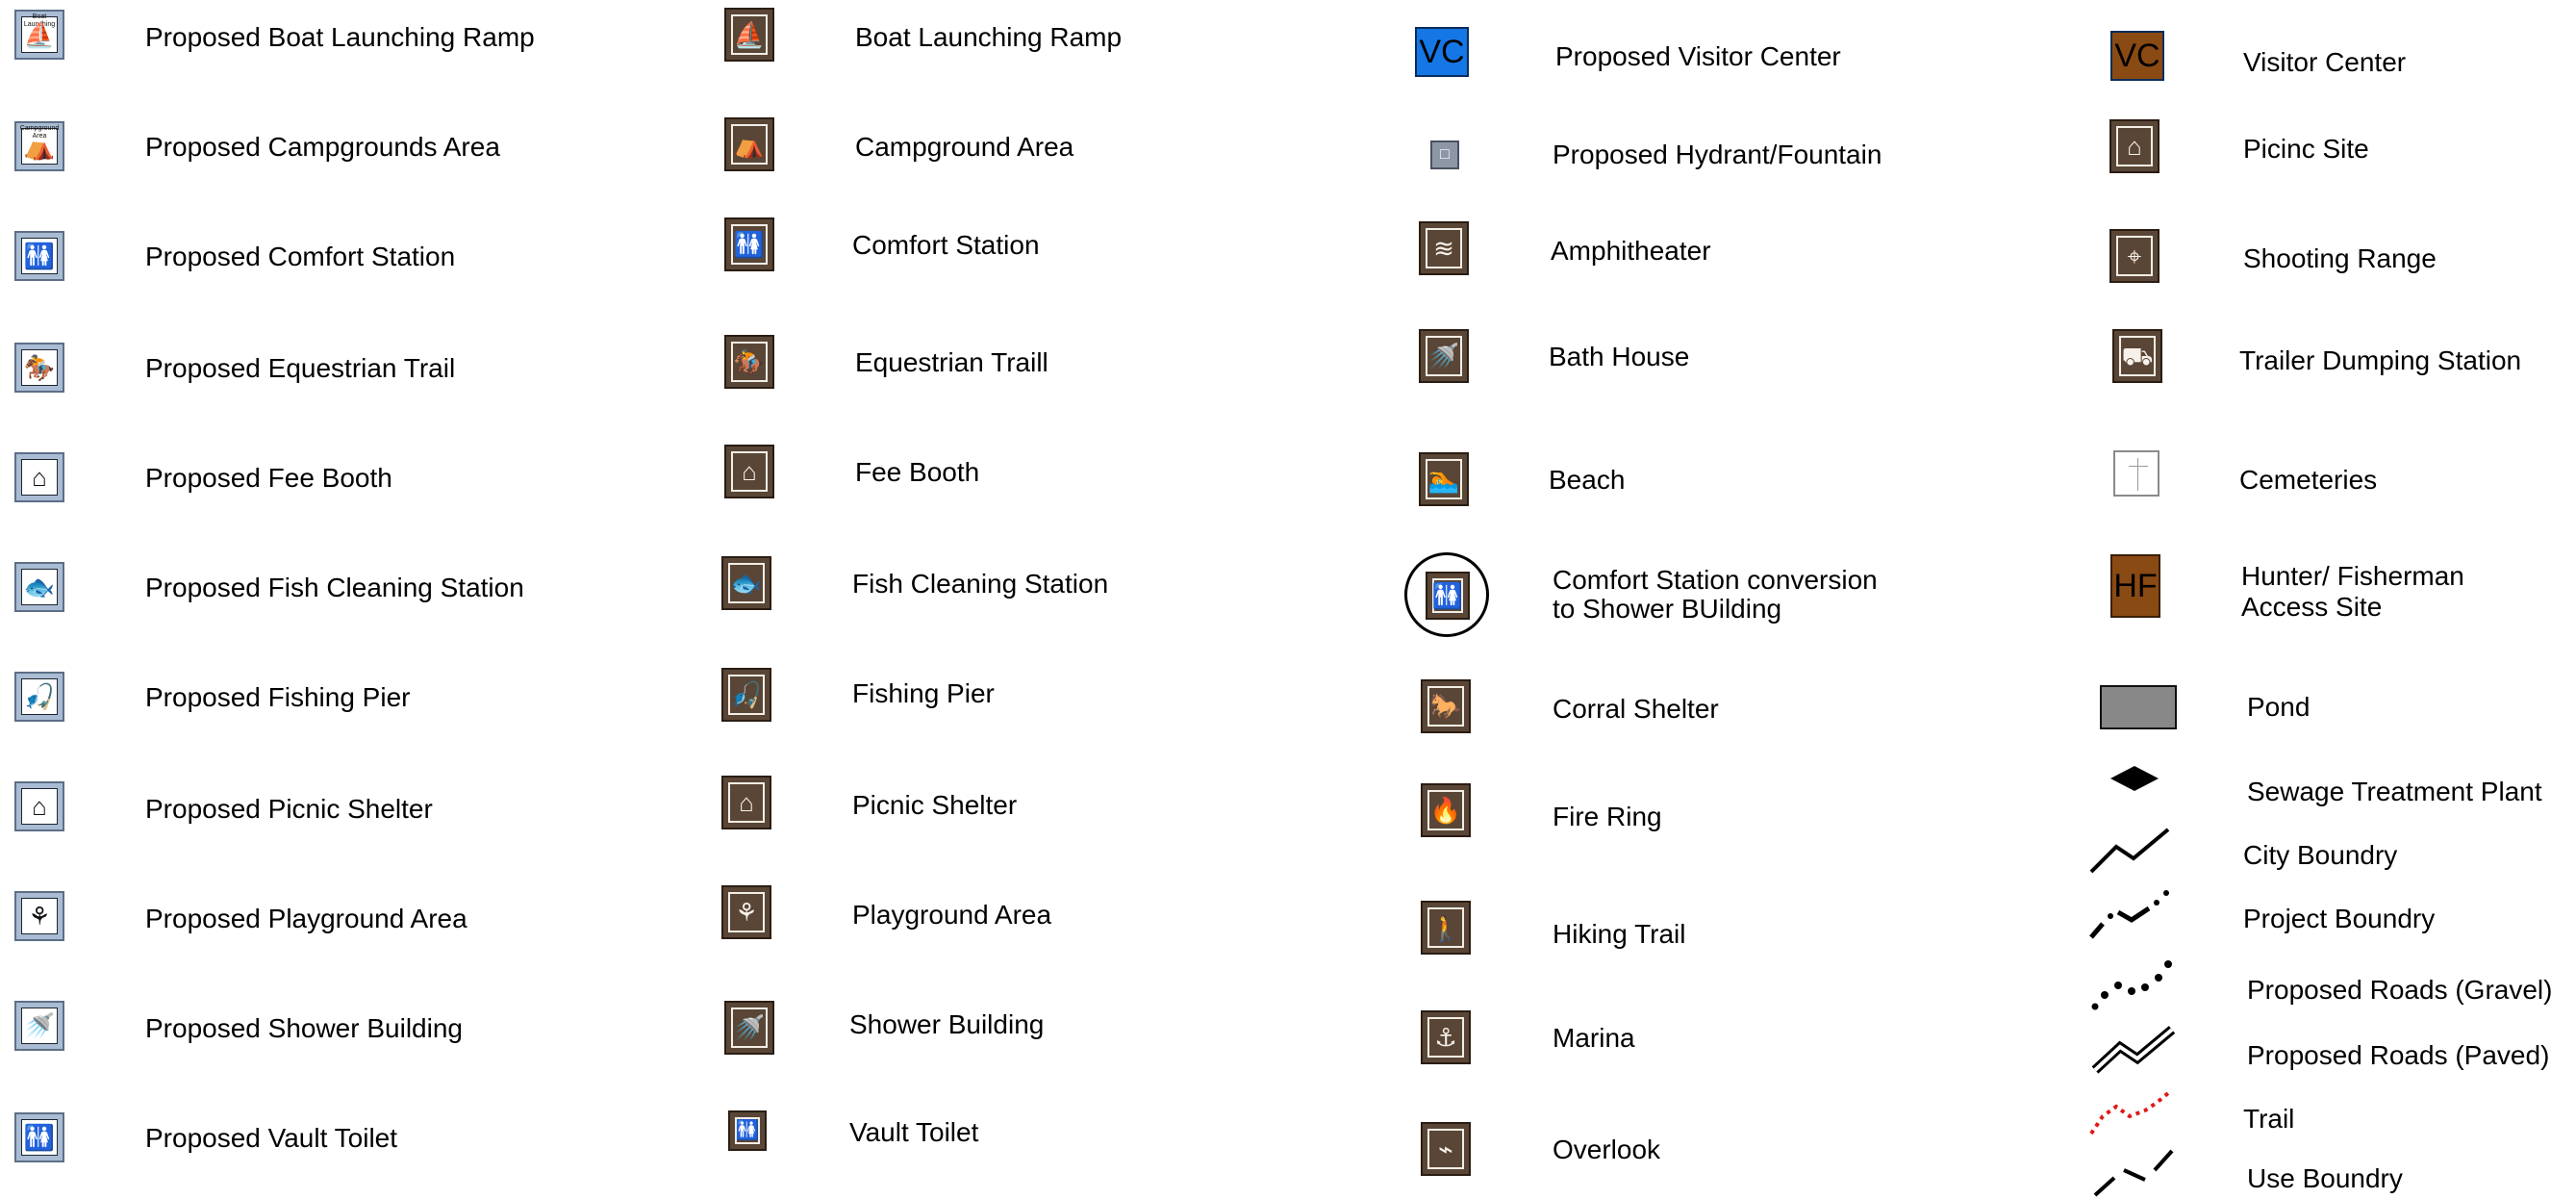  Describe the element at coordinates (2306, 149) in the screenshot. I see `legend-label: Picinc Site` at that location.